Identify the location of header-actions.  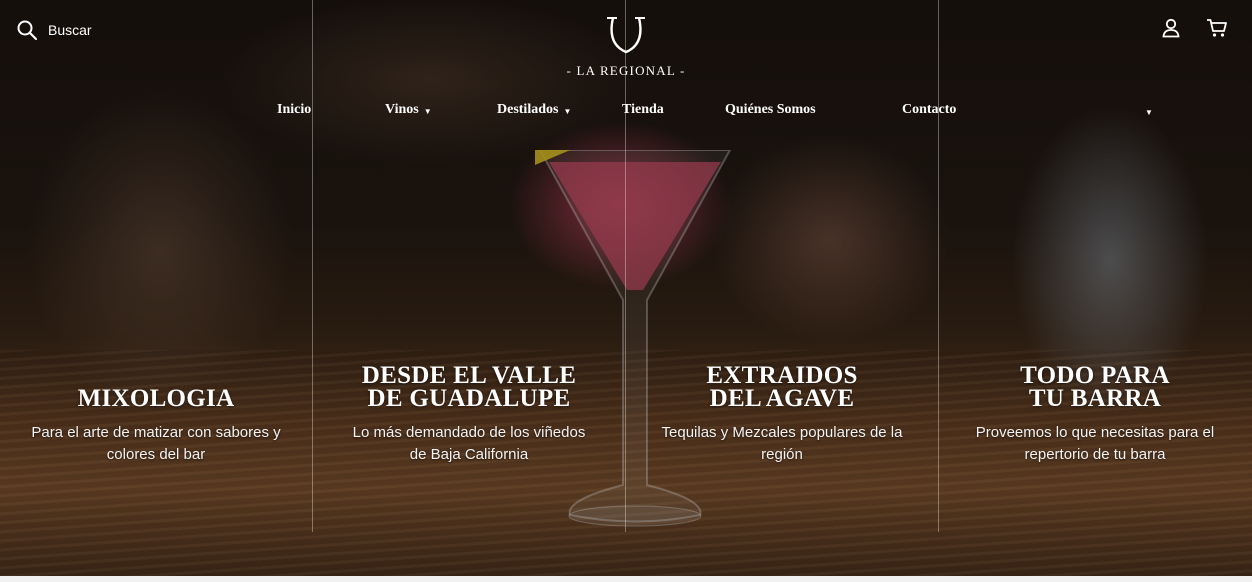
(1195, 28).